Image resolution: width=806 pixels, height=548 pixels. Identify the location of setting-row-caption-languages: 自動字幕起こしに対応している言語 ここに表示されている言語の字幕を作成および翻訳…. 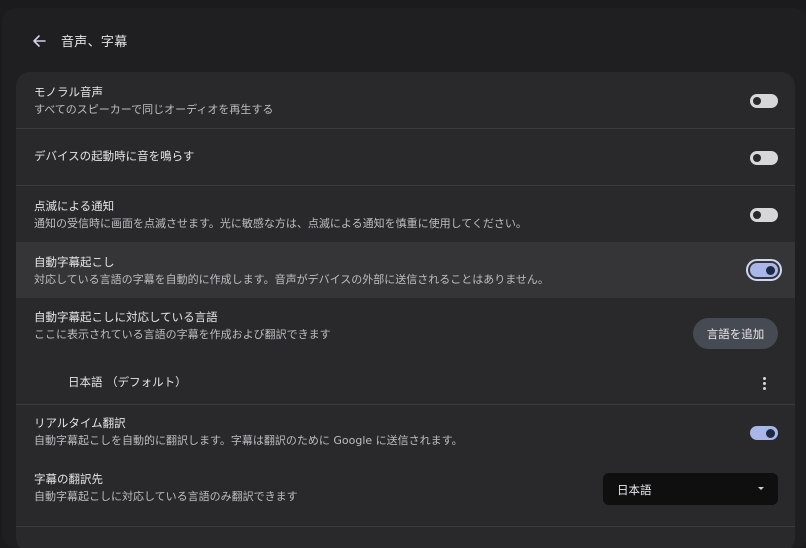
(405, 326).